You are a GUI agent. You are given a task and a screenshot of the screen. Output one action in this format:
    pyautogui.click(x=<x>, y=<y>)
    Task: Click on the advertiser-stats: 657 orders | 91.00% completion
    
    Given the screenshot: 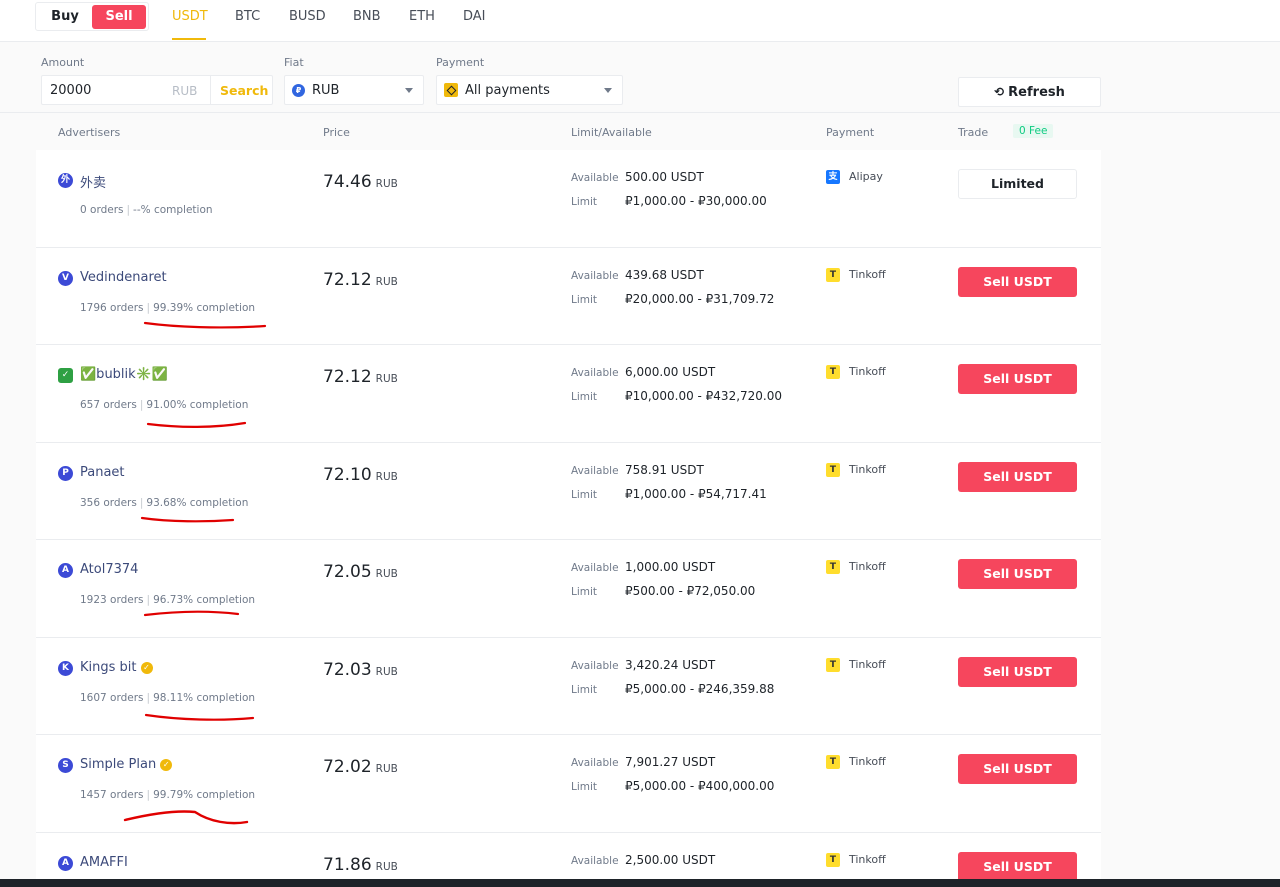 What is the action you would take?
    pyautogui.click(x=164, y=405)
    